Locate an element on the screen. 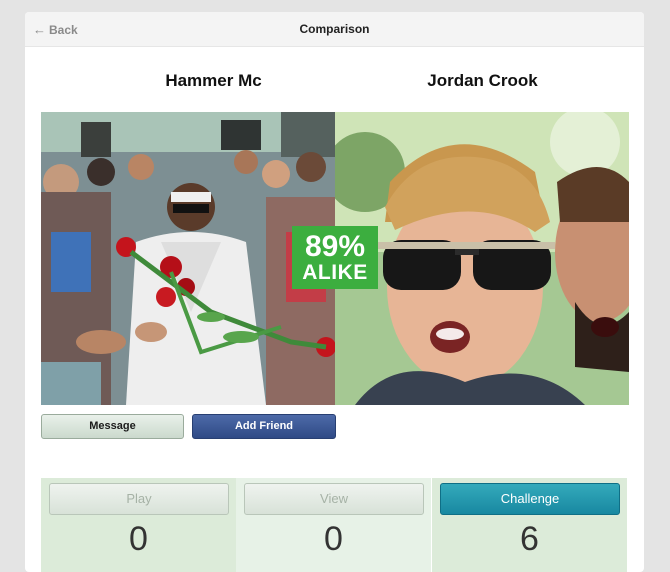 Image resolution: width=670 pixels, height=572 pixels. challenge-column: Challenge 6 is located at coordinates (529, 525).